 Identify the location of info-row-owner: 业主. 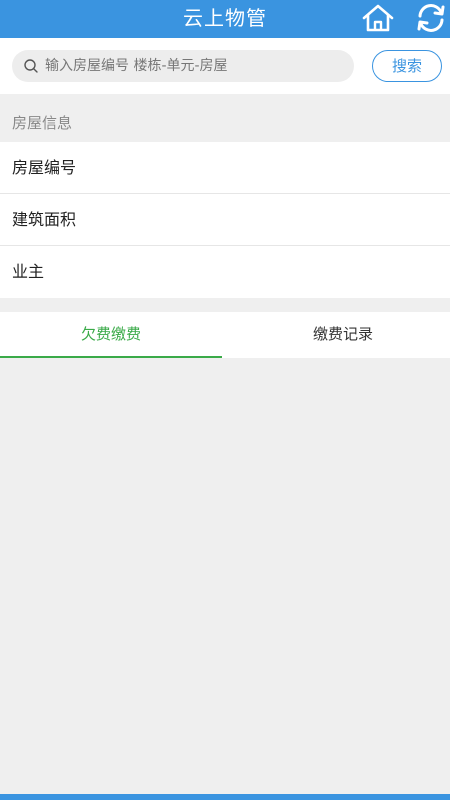
(225, 272).